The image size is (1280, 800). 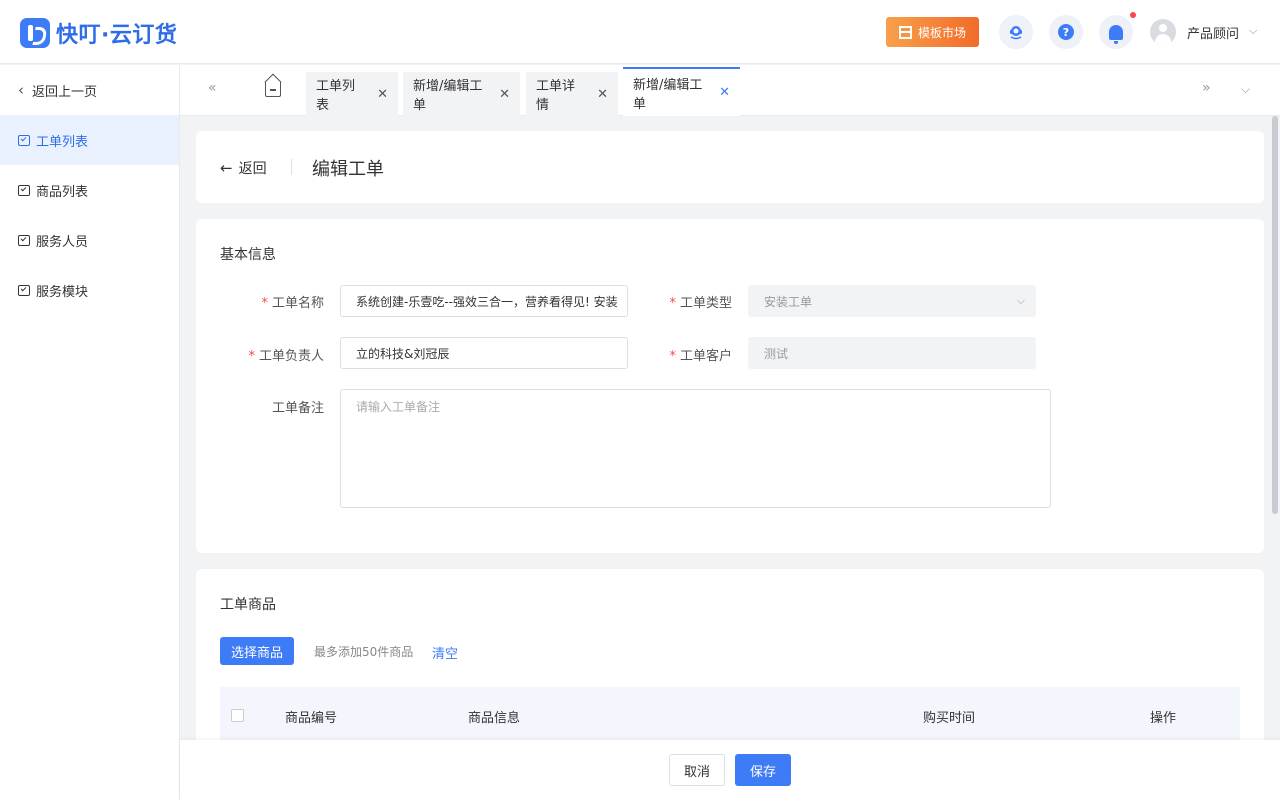 What do you see at coordinates (117, 35) in the screenshot?
I see `brand-name: 快叮·云订货` at bounding box center [117, 35].